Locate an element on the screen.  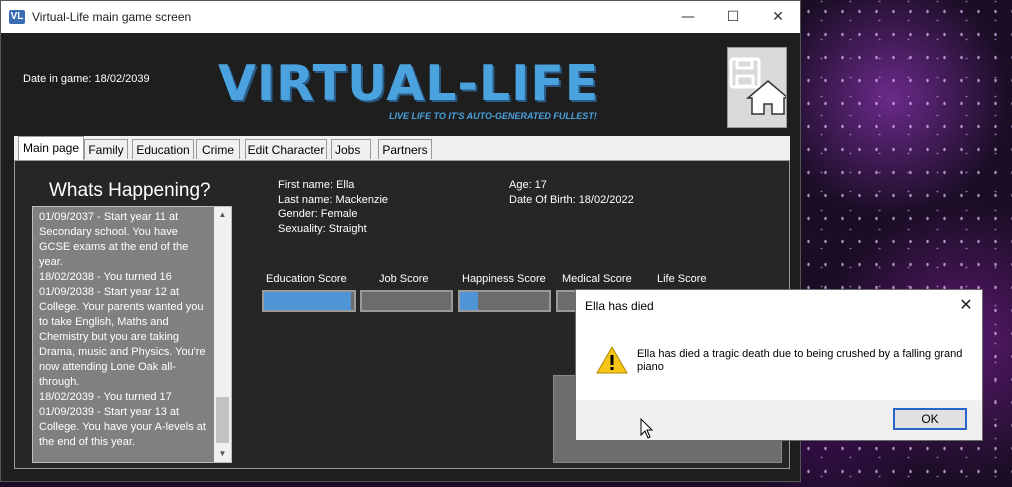
close-button: ✕ is located at coordinates (778, 17).